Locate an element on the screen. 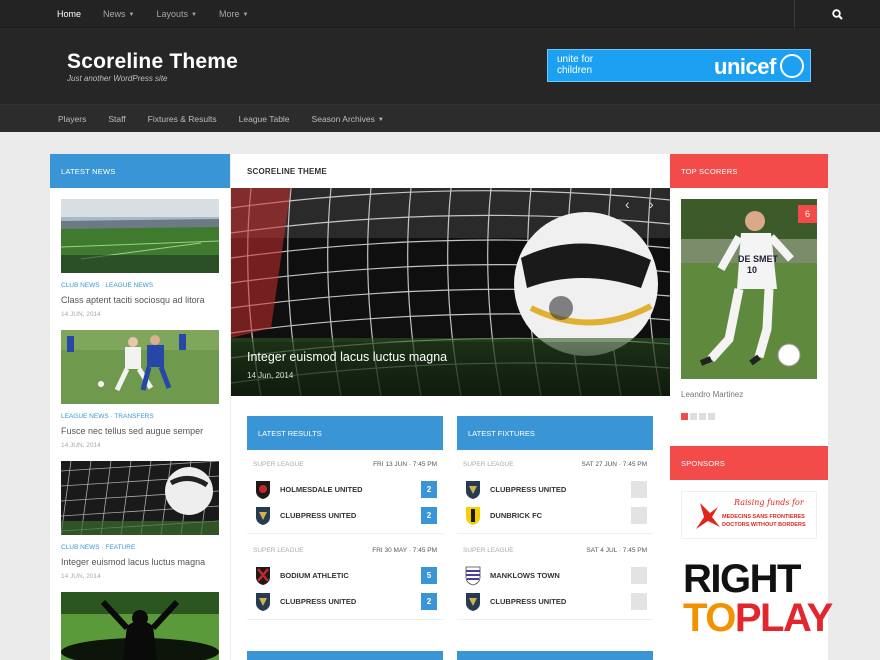 The image size is (880, 660). nav-league-table: League Table is located at coordinates (264, 119).